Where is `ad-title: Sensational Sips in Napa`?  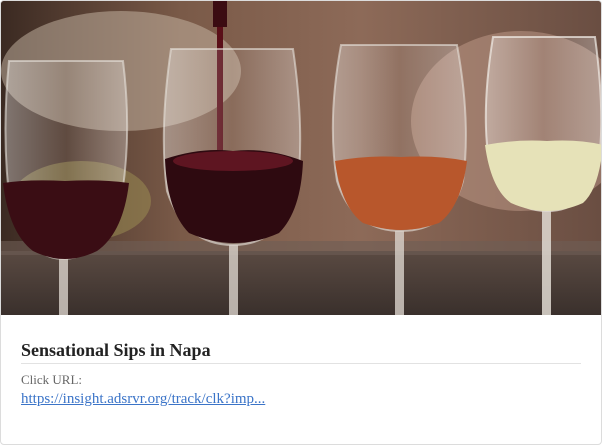 ad-title: Sensational Sips in Napa is located at coordinates (301, 352).